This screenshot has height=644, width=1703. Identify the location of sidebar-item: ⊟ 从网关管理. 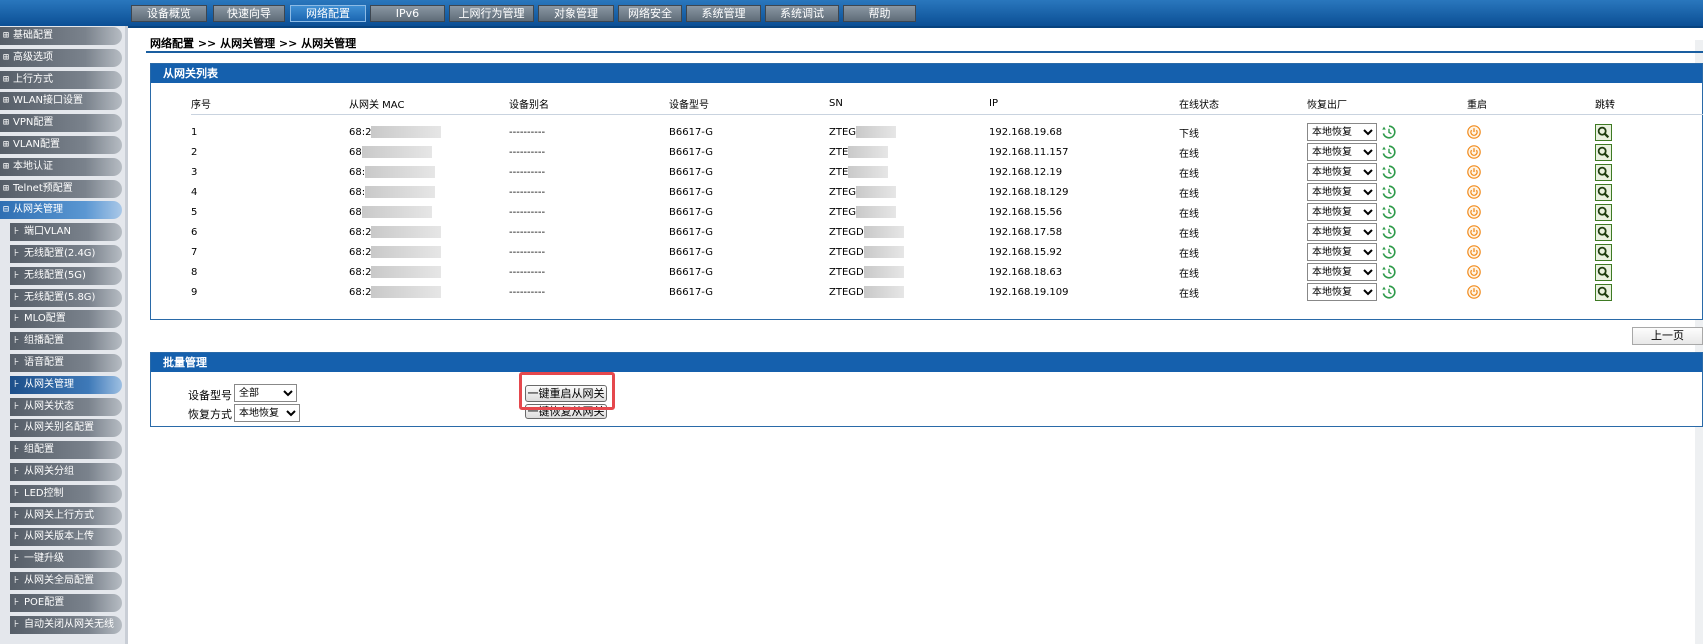
(61, 210).